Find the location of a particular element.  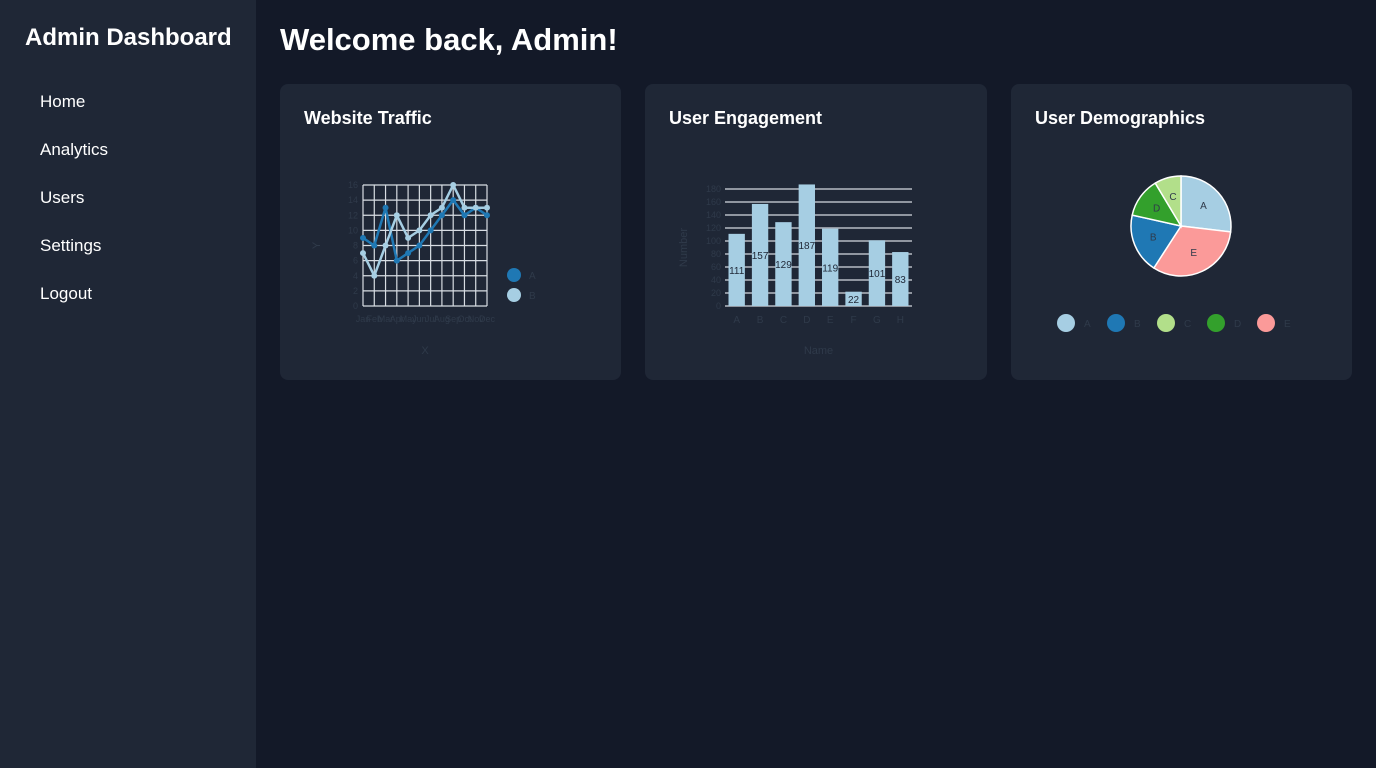

app-title: Admin Dashboard is located at coordinates (128, 37).